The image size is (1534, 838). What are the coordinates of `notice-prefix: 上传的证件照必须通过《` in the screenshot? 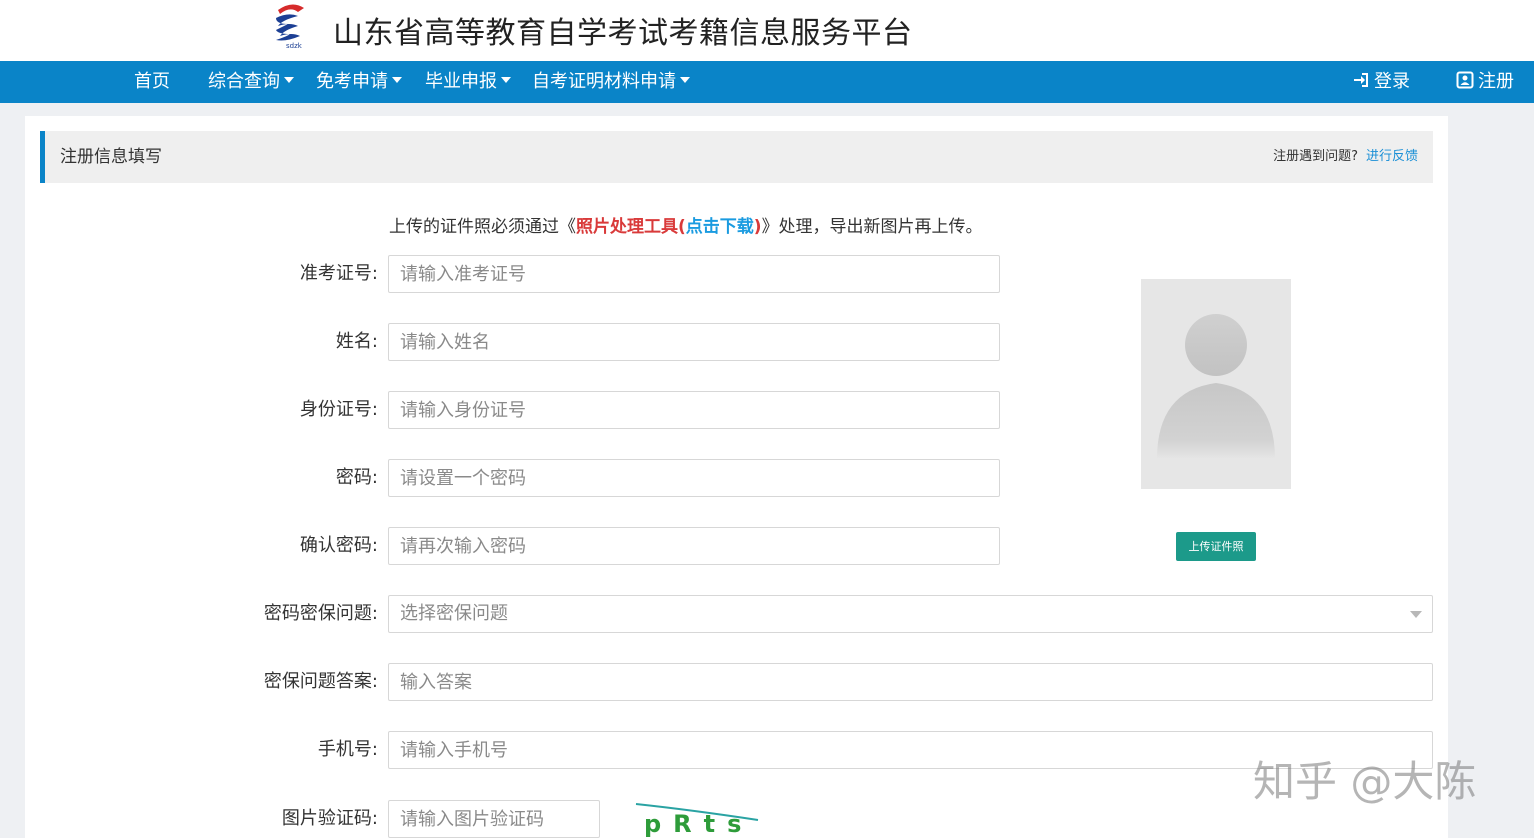 It's located at (482, 227).